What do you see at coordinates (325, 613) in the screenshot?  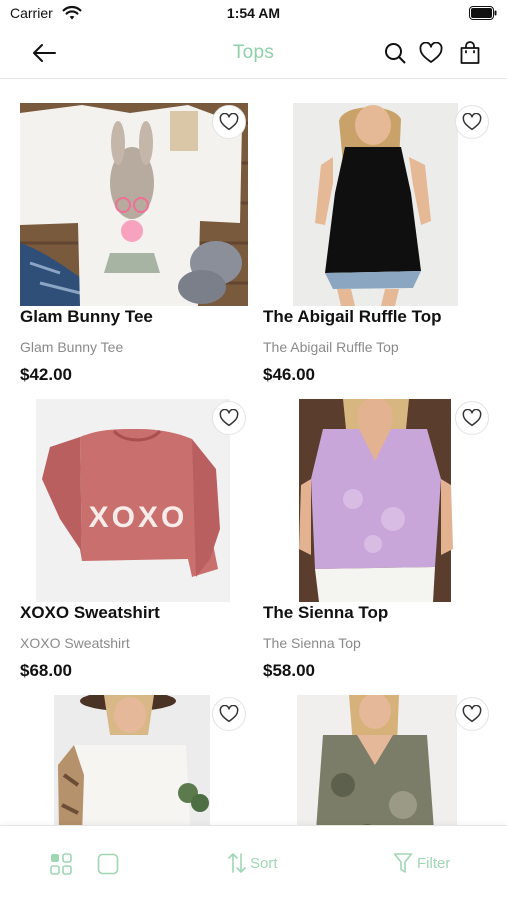 I see `product-name: The Sienna Top` at bounding box center [325, 613].